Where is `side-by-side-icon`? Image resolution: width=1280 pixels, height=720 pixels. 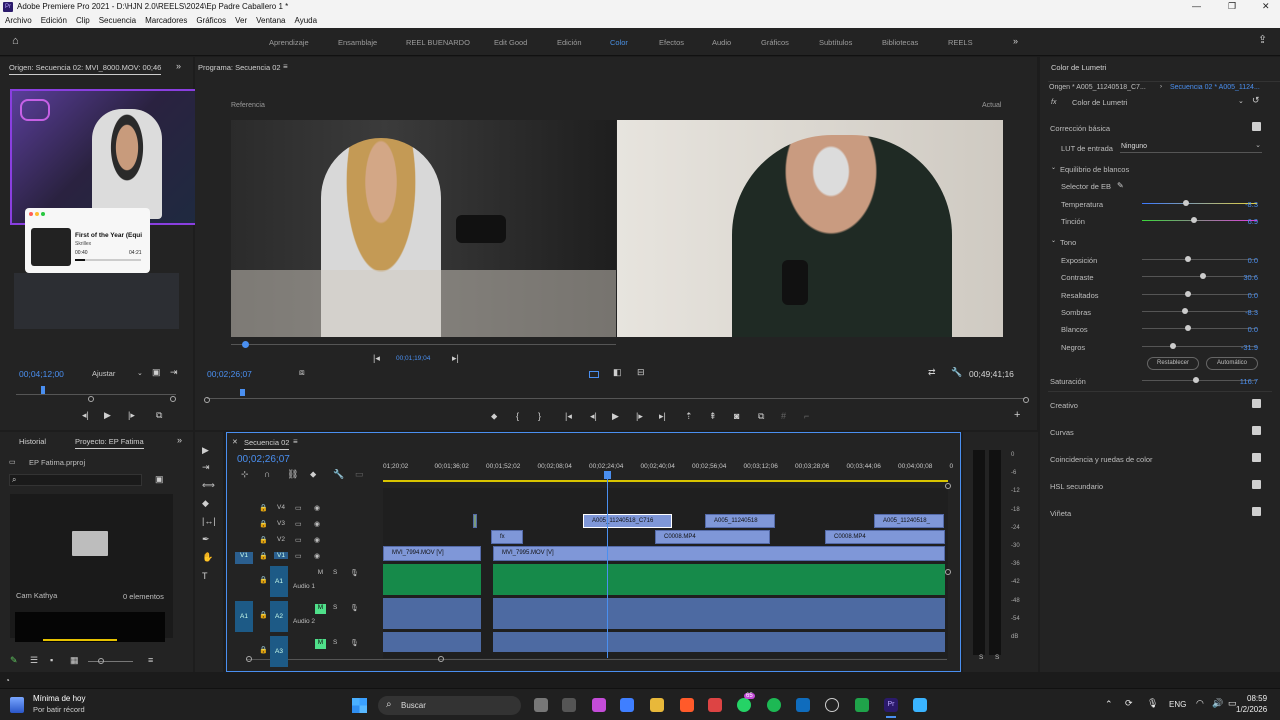 side-by-side-icon is located at coordinates (594, 374).